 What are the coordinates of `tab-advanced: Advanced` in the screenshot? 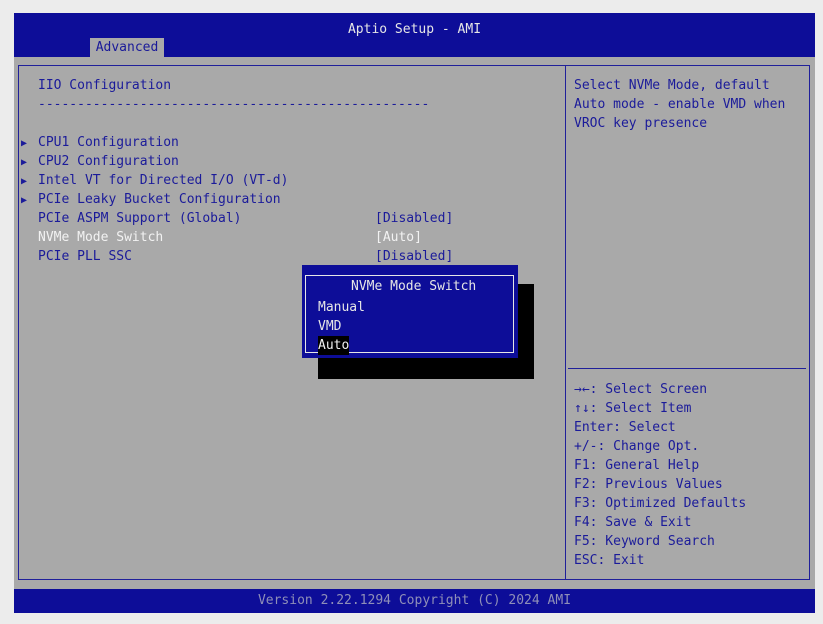 It's located at (127, 47).